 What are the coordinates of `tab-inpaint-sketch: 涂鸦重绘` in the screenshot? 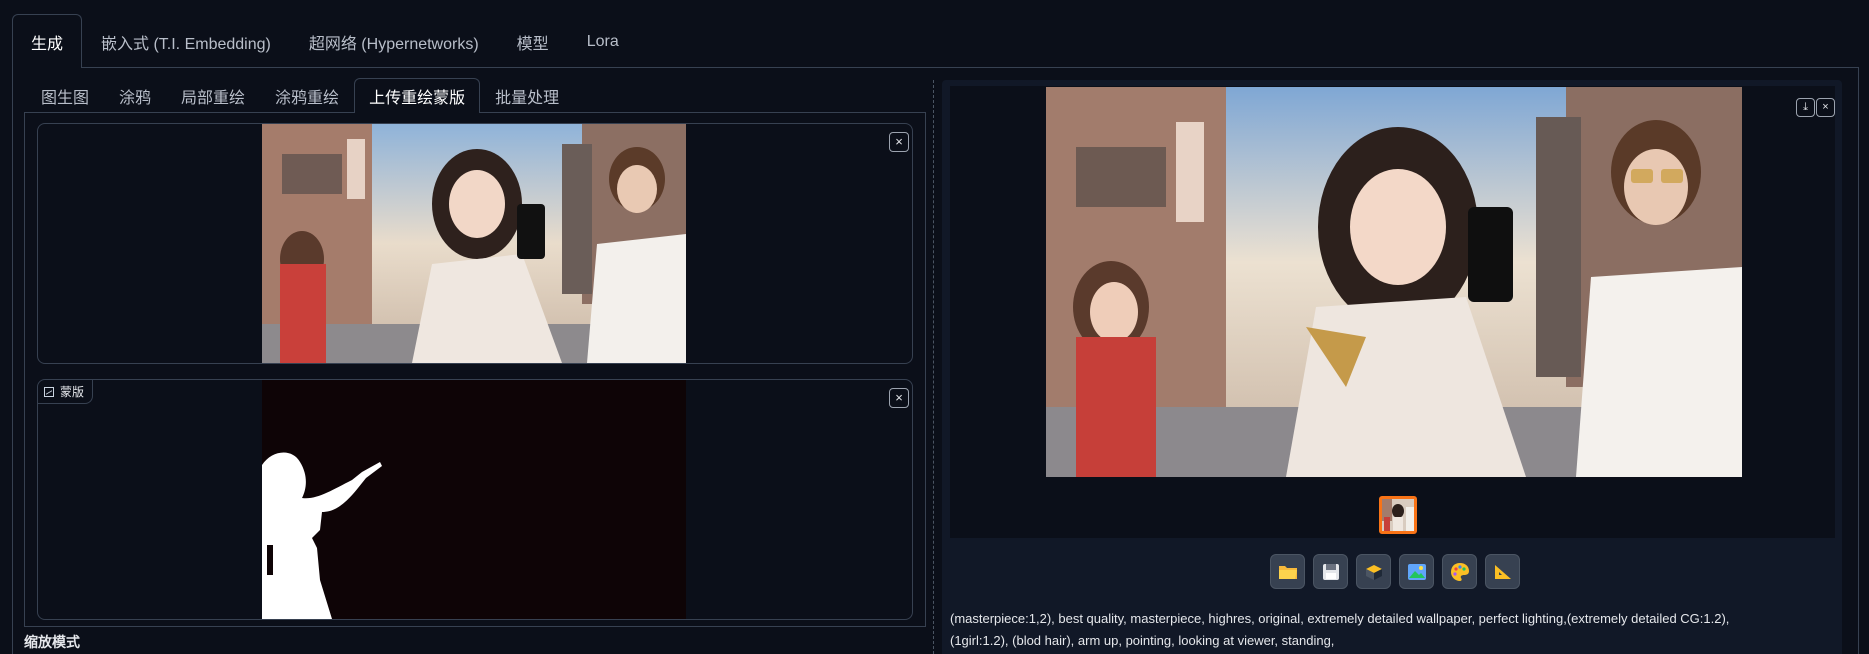 It's located at (307, 95).